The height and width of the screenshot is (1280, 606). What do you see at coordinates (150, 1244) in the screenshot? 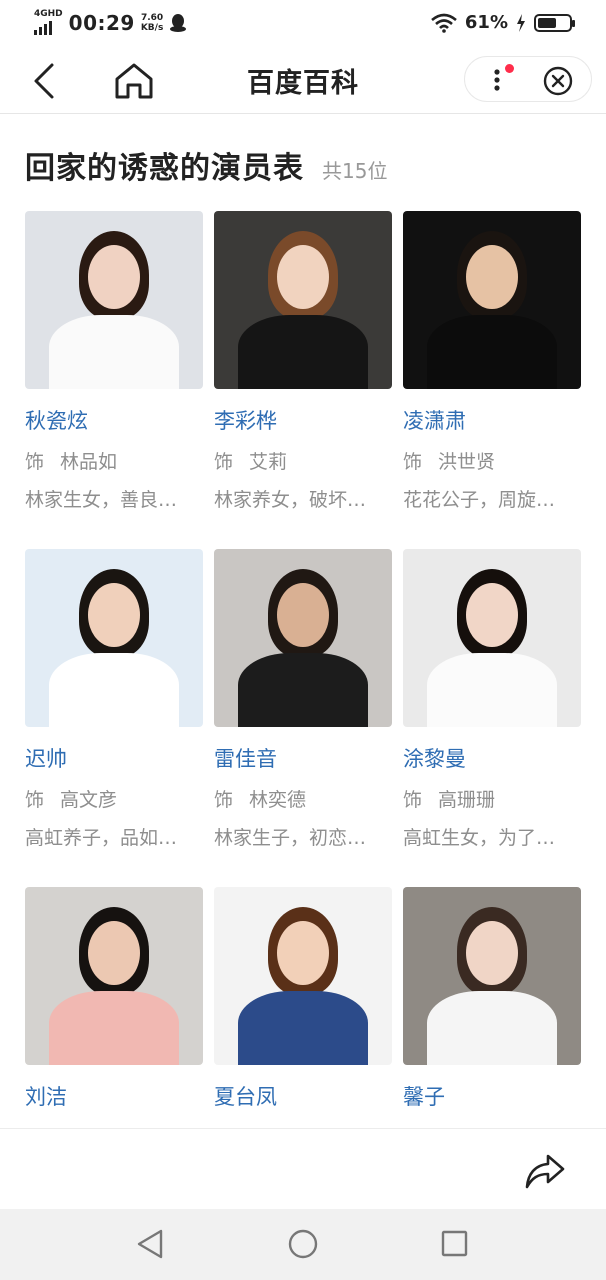
I see `nav-back-triangle-icon` at bounding box center [150, 1244].